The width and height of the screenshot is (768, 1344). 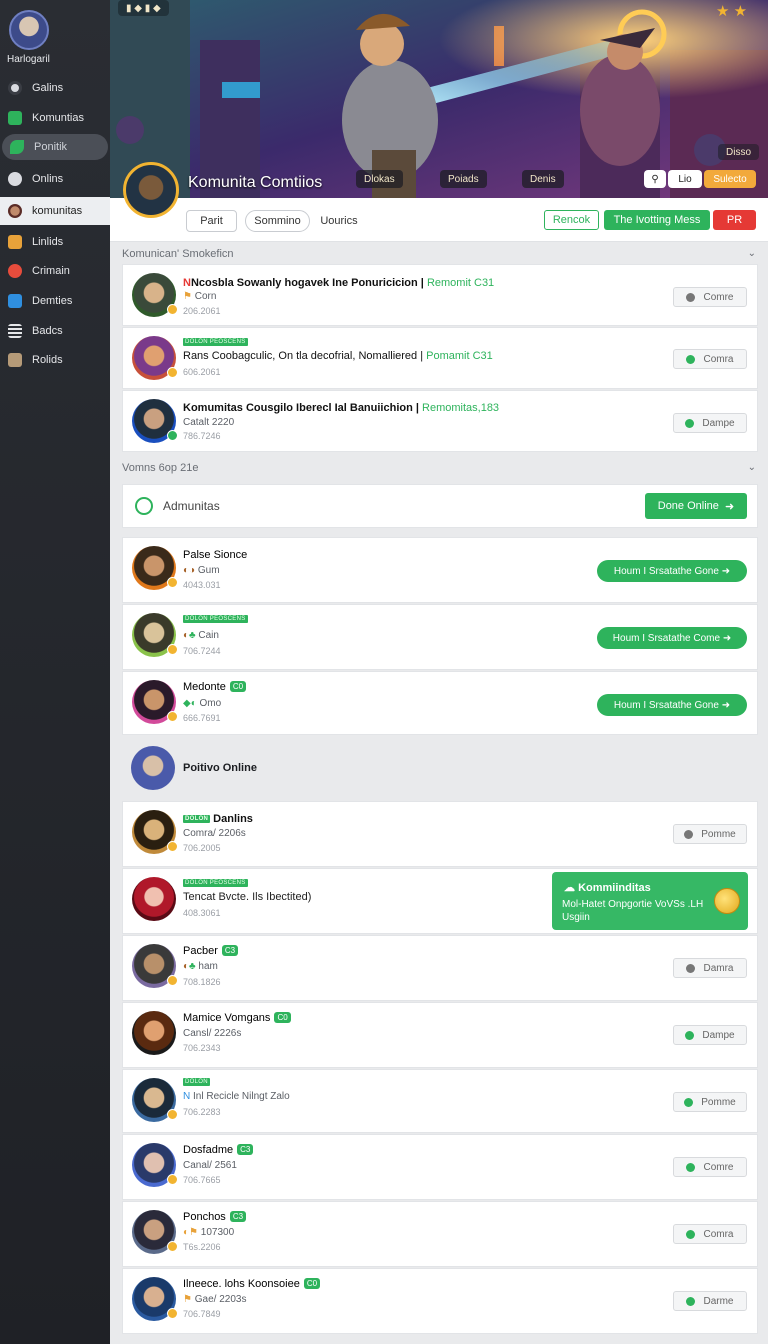 What do you see at coordinates (440, 1167) in the screenshot?
I see `list-item: Dosfadme C3 Canal/ 2561 706.7665 Comre` at bounding box center [440, 1167].